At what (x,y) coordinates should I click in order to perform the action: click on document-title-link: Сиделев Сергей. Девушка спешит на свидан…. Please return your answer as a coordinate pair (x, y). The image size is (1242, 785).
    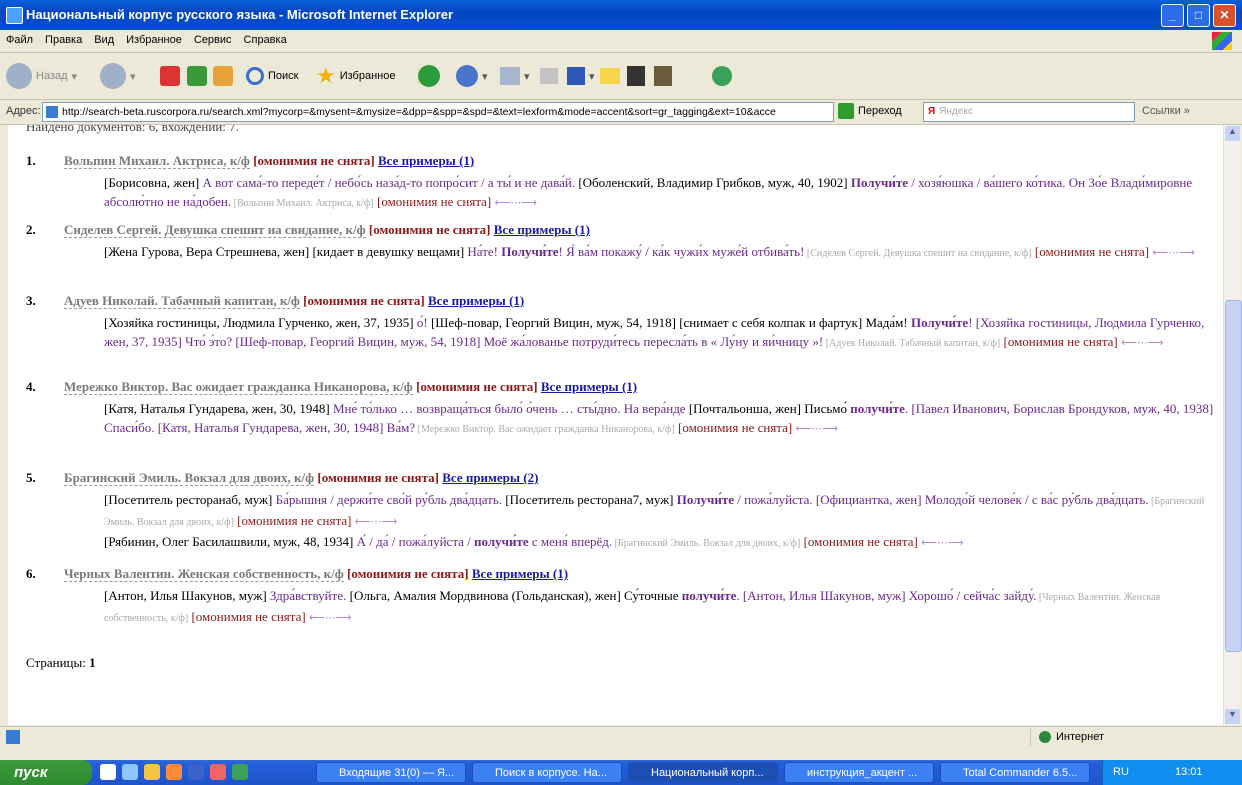
    Looking at the image, I should click on (215, 230).